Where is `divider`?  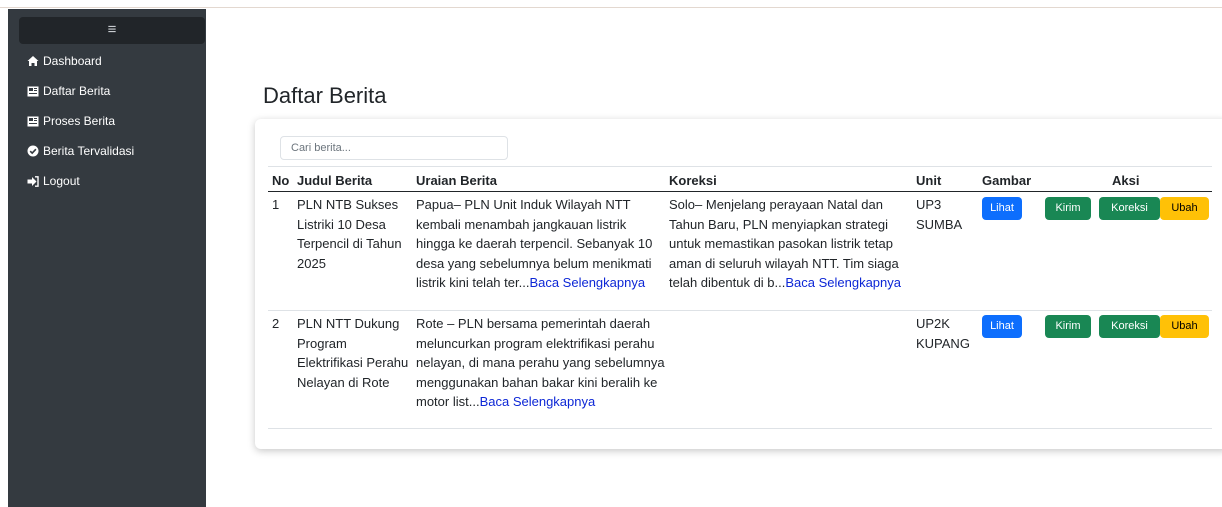
divider is located at coordinates (740, 166).